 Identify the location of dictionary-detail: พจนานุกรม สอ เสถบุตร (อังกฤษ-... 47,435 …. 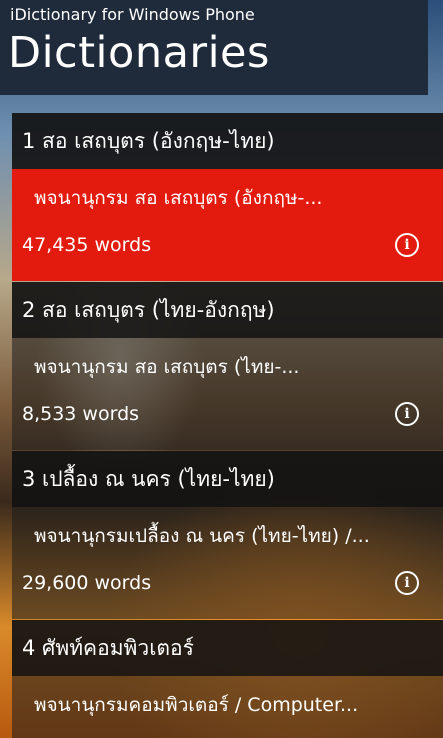
(227, 225).